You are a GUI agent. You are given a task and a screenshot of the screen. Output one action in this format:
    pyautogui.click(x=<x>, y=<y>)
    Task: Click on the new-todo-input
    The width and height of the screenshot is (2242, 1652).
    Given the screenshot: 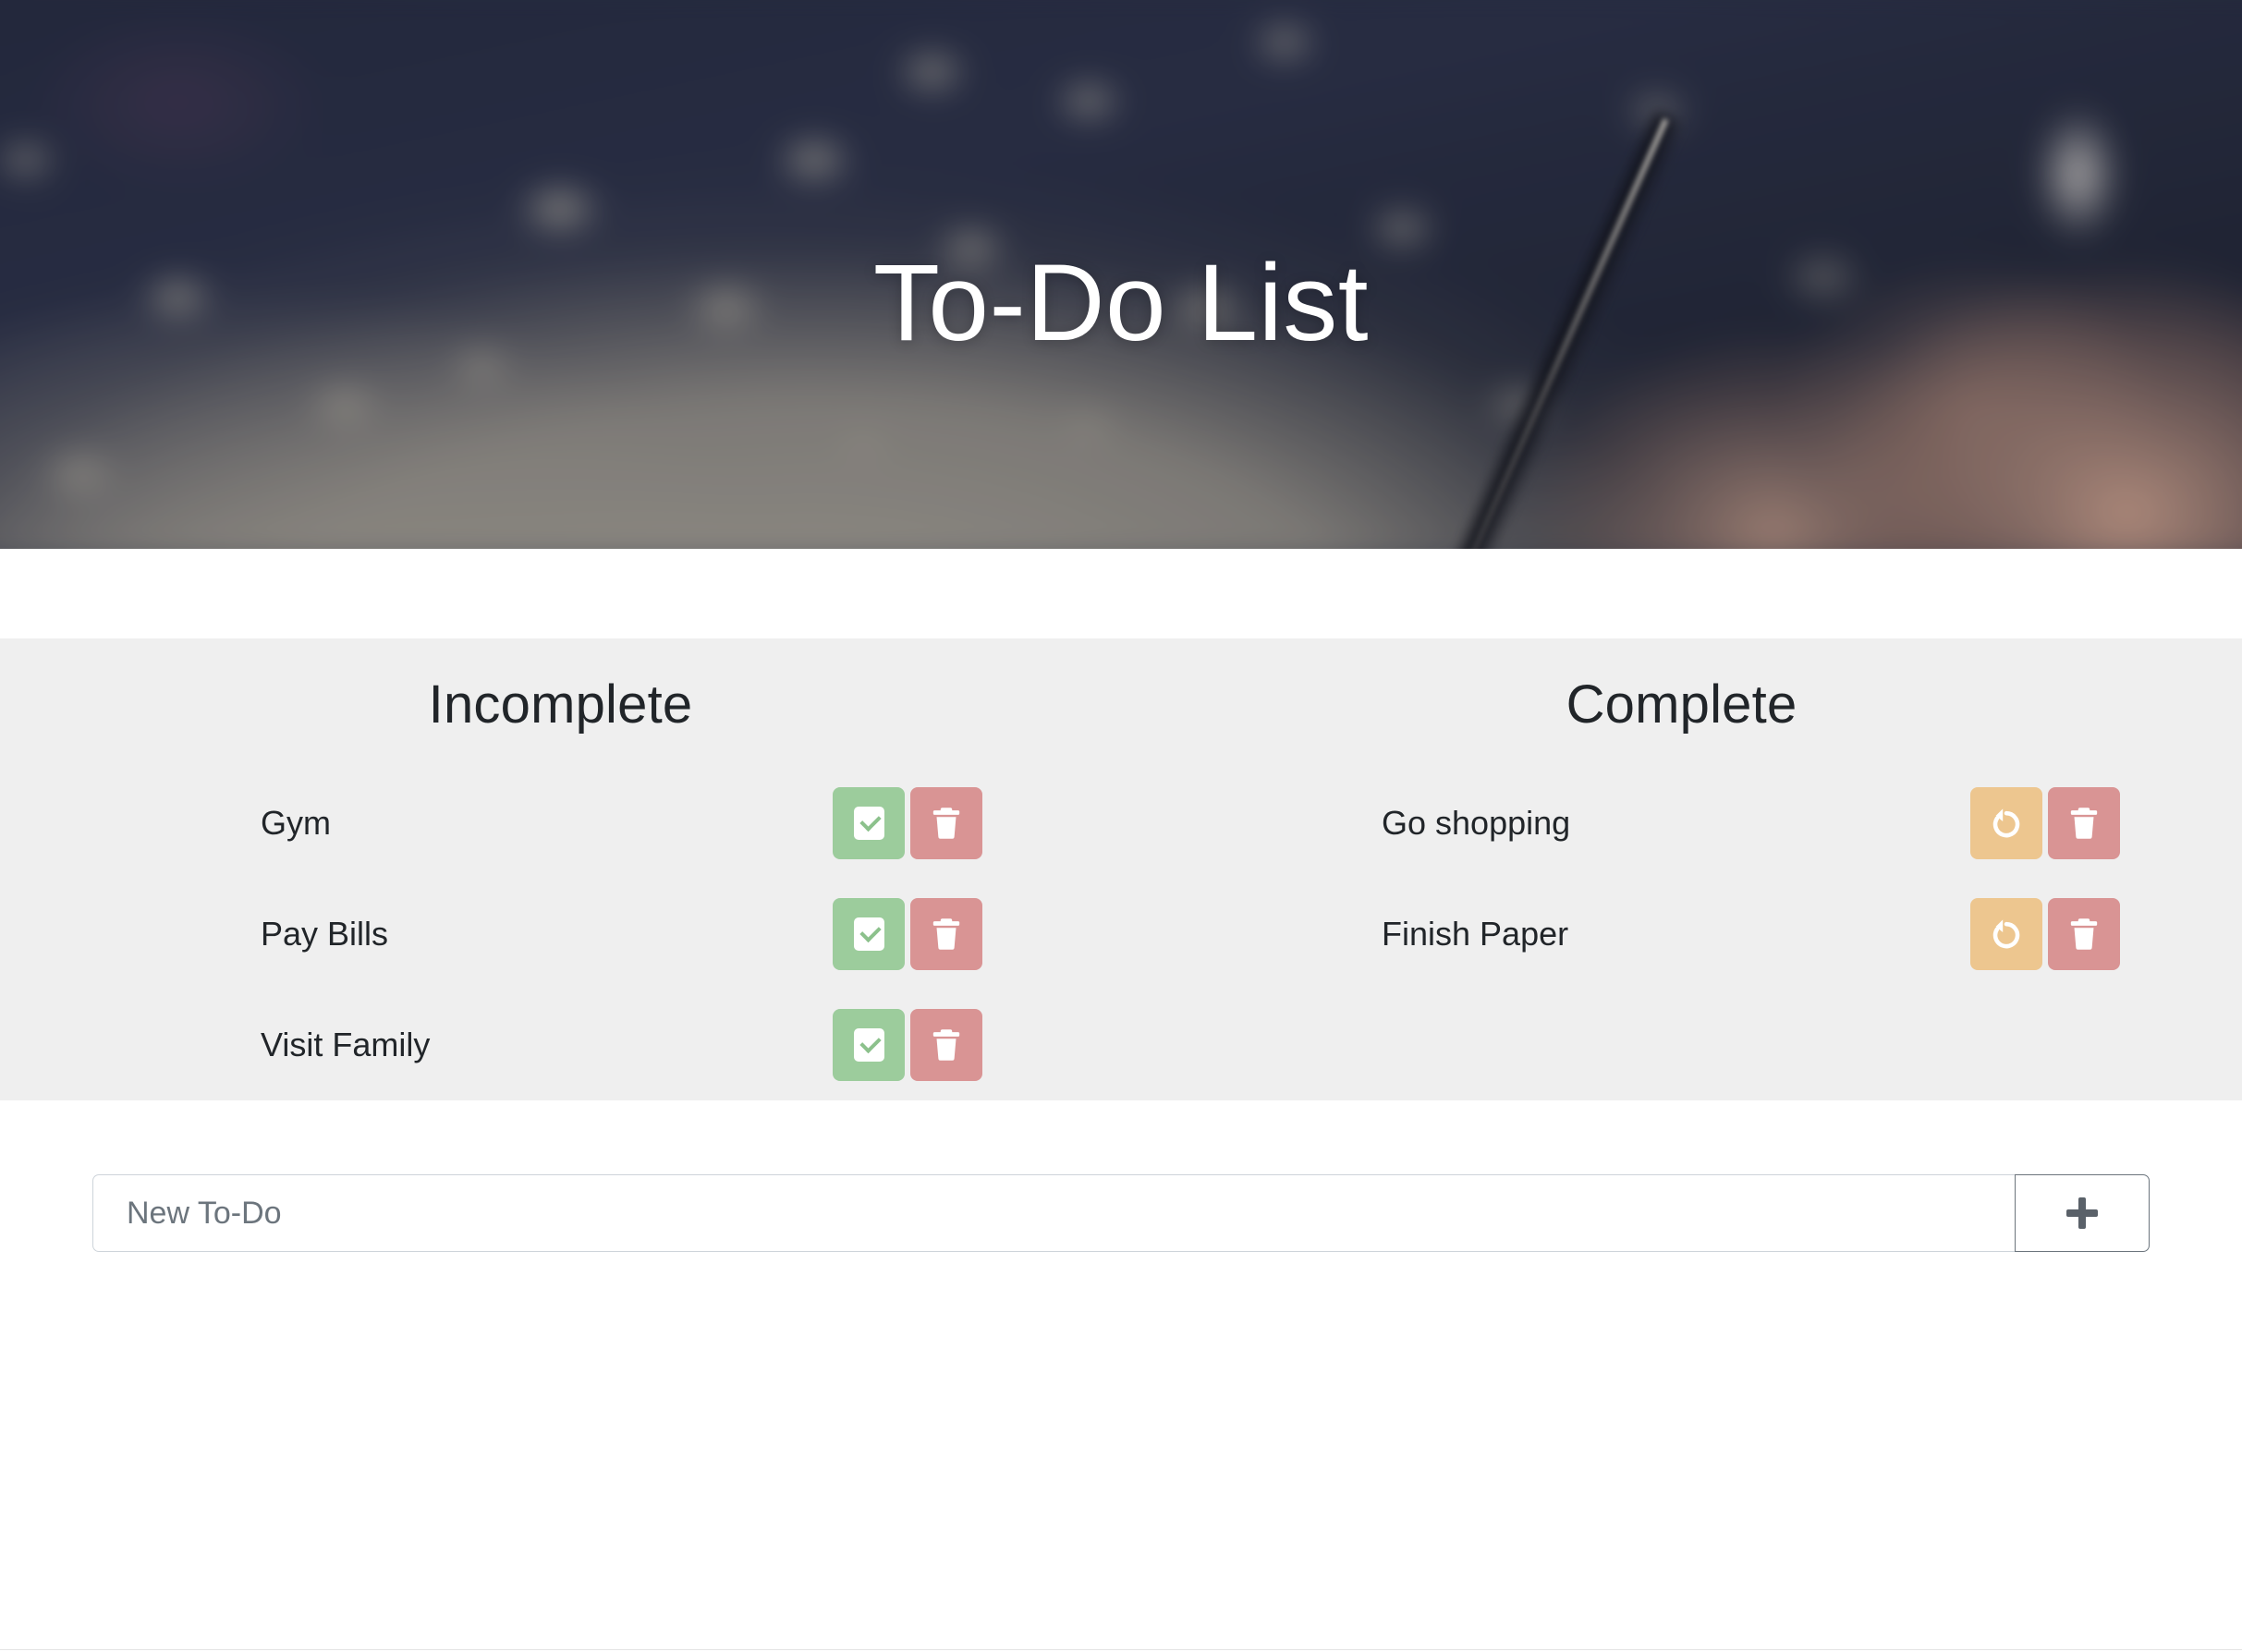 What is the action you would take?
    pyautogui.click(x=1053, y=1213)
    